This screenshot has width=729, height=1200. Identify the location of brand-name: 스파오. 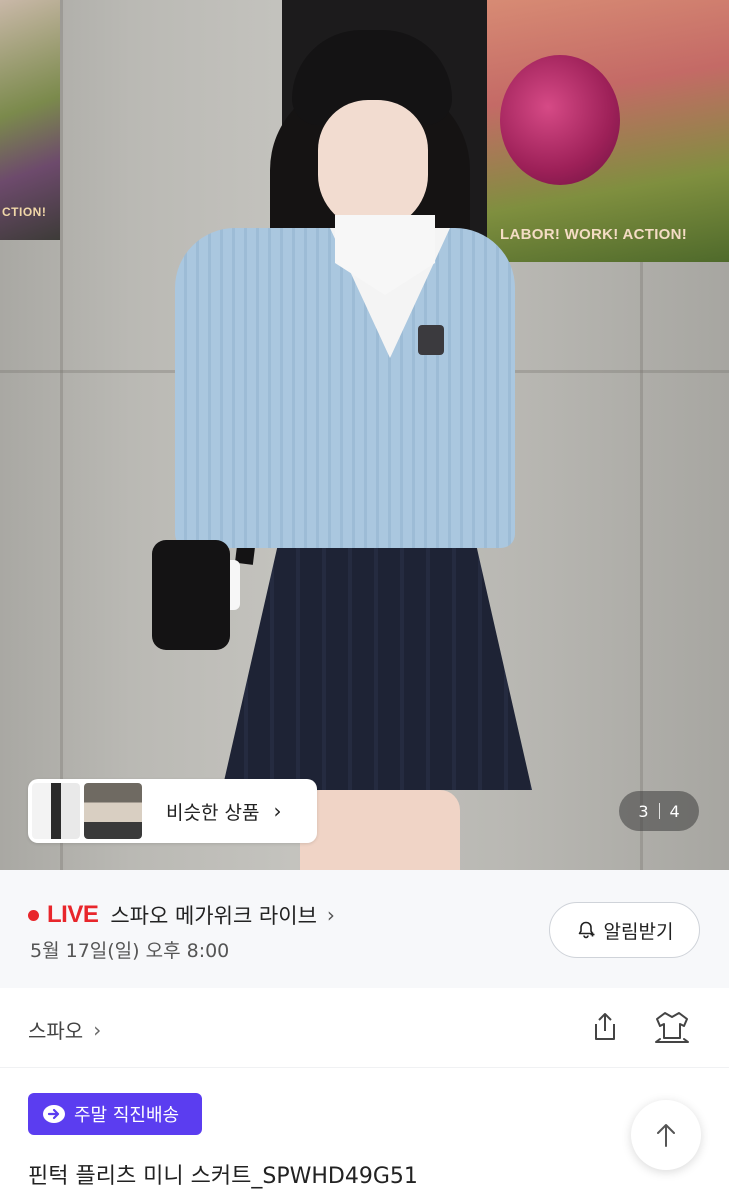
(56, 1031).